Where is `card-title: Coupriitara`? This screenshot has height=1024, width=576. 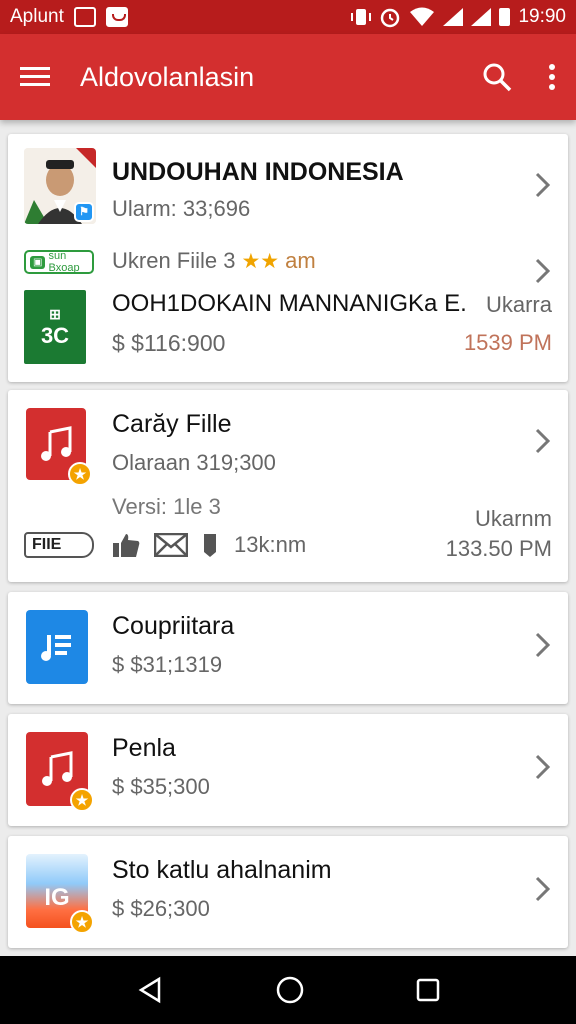
card-title: Coupriitara is located at coordinates (173, 626).